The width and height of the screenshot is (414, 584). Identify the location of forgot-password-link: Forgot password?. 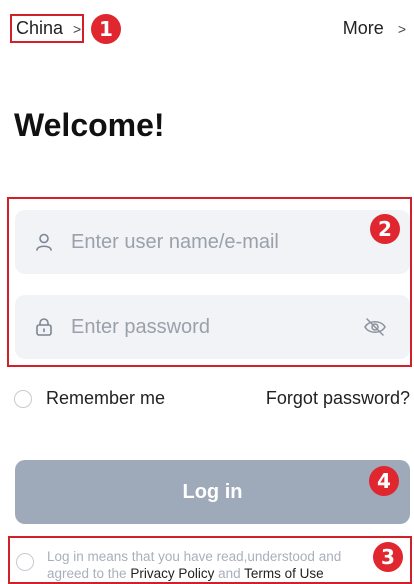
(338, 398).